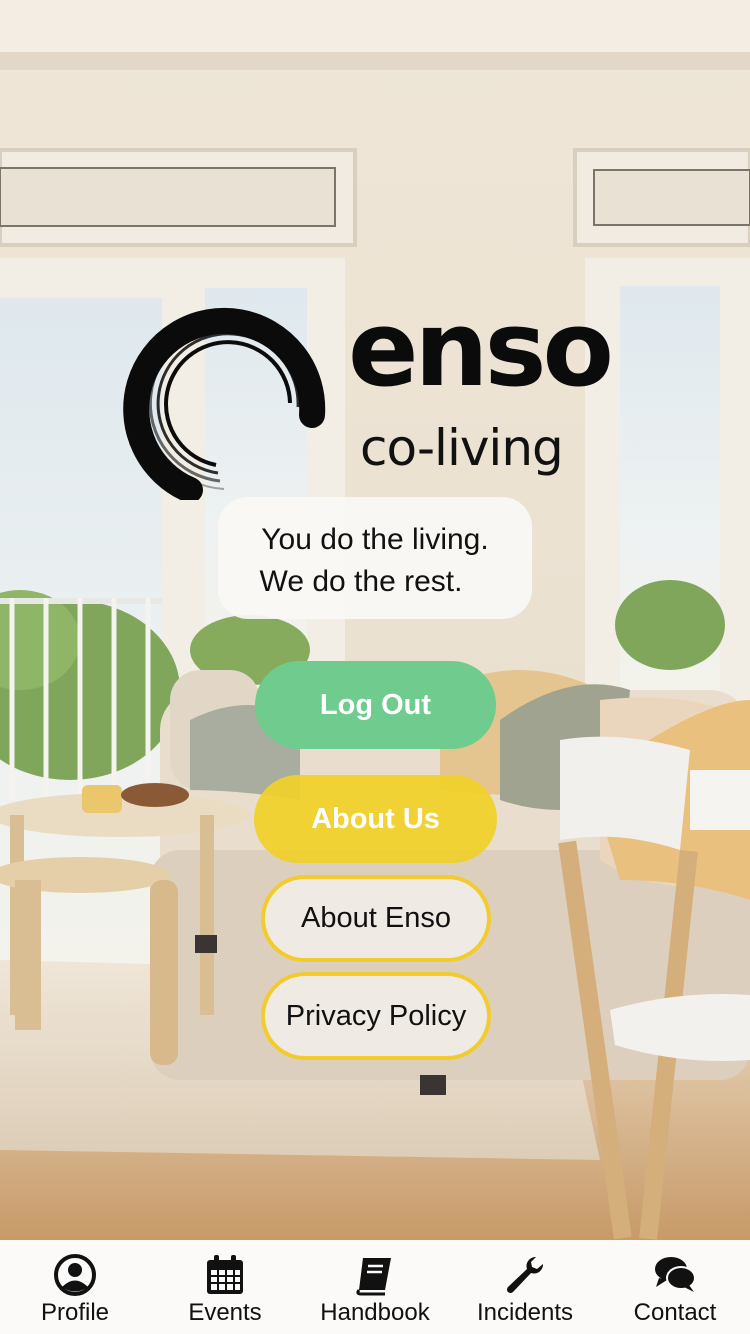 The height and width of the screenshot is (1334, 750). Describe the element at coordinates (225, 1274) in the screenshot. I see `calendar-icon` at that location.